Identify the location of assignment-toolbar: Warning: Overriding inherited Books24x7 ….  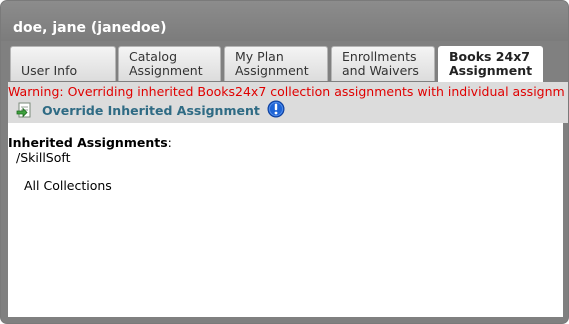
(288, 102).